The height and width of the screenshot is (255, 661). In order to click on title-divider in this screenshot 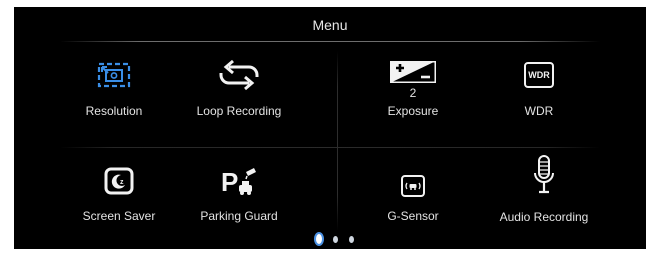, I will do `click(330, 41)`.